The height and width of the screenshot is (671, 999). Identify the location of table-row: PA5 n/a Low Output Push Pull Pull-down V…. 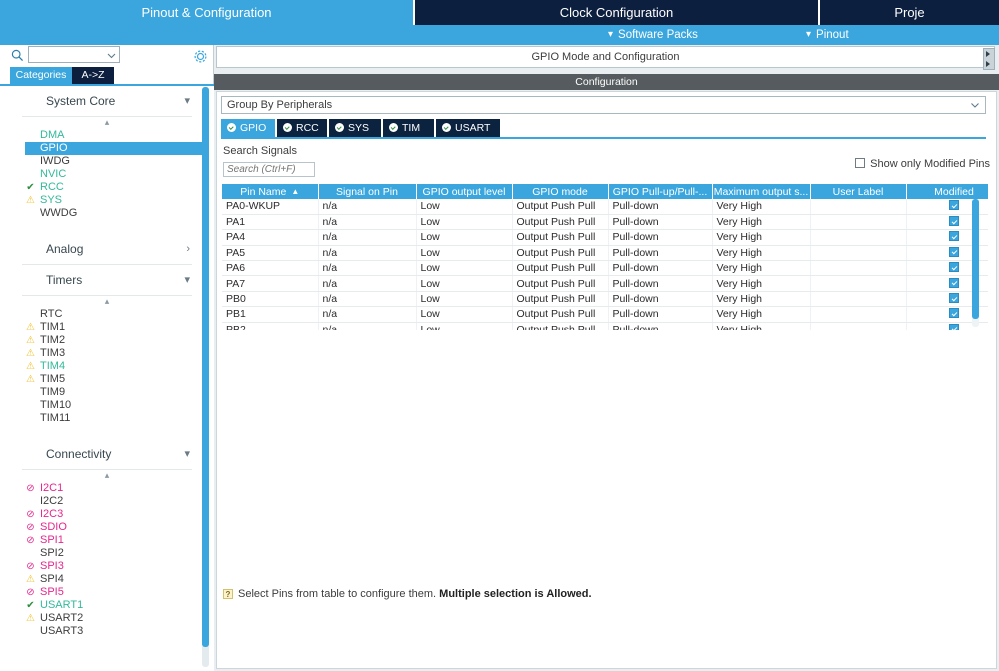
(605, 253).